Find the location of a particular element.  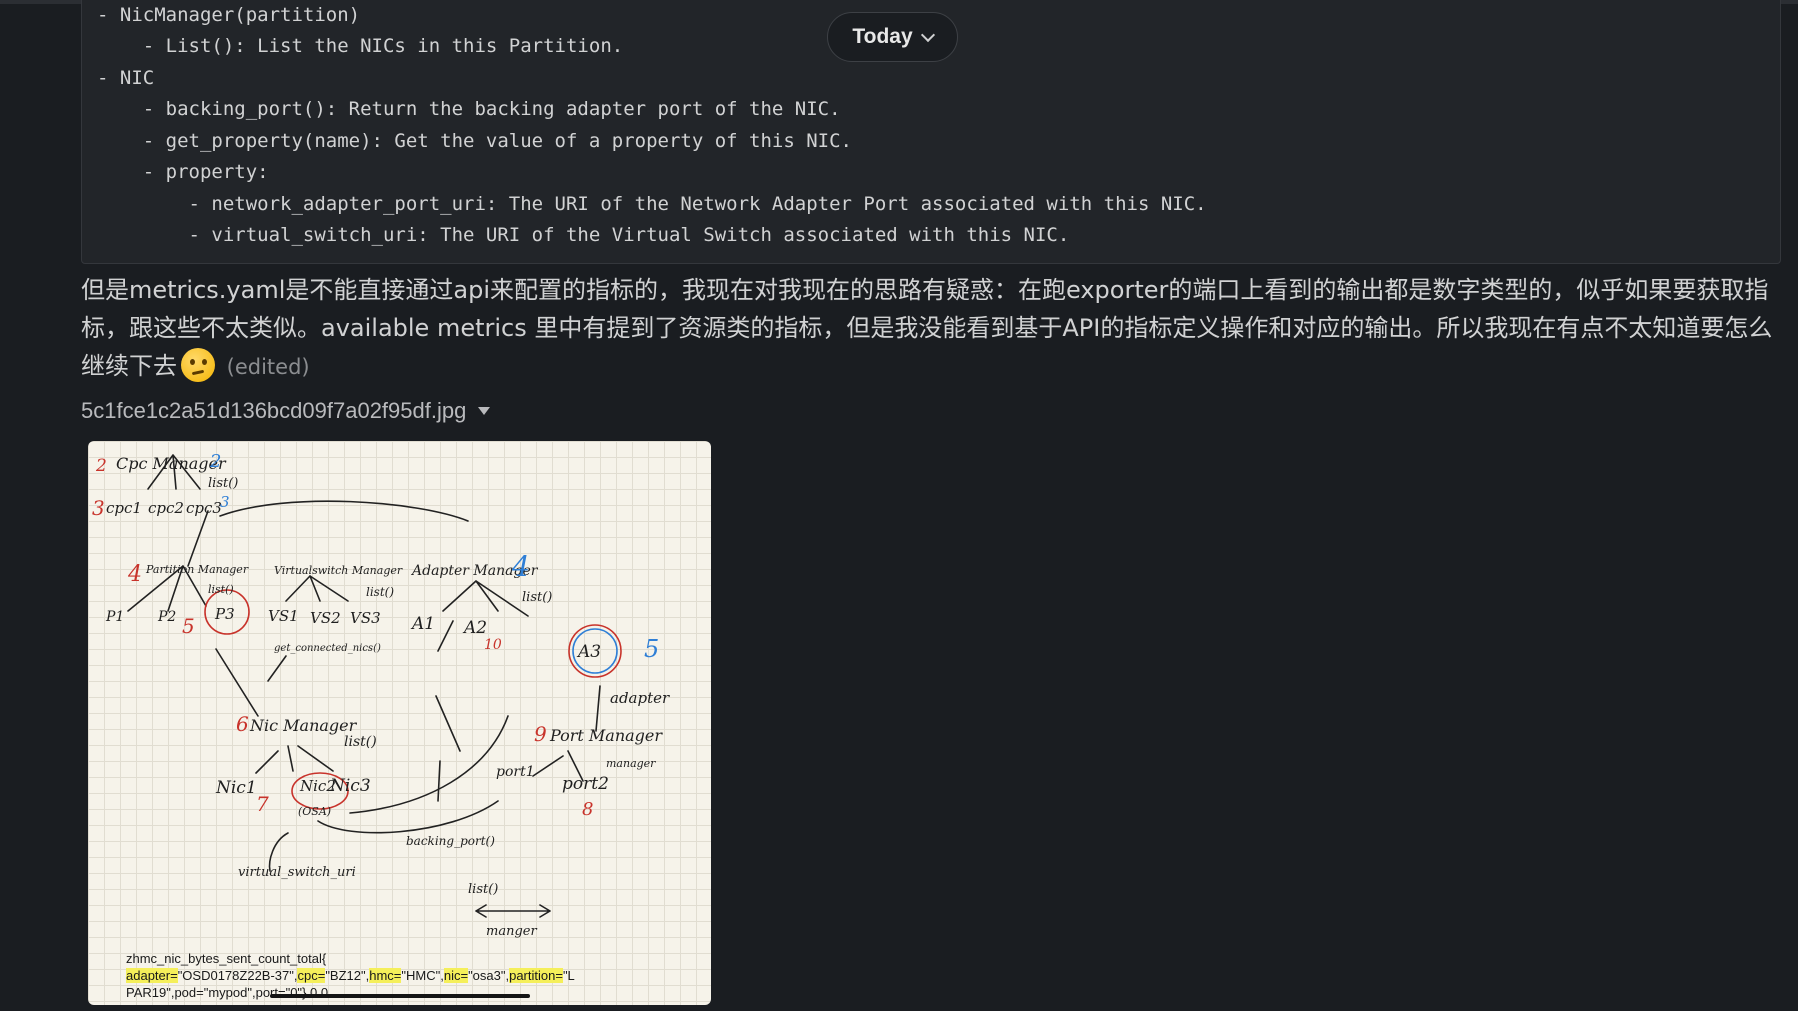

sketch-label: manger is located at coordinates (511, 931).